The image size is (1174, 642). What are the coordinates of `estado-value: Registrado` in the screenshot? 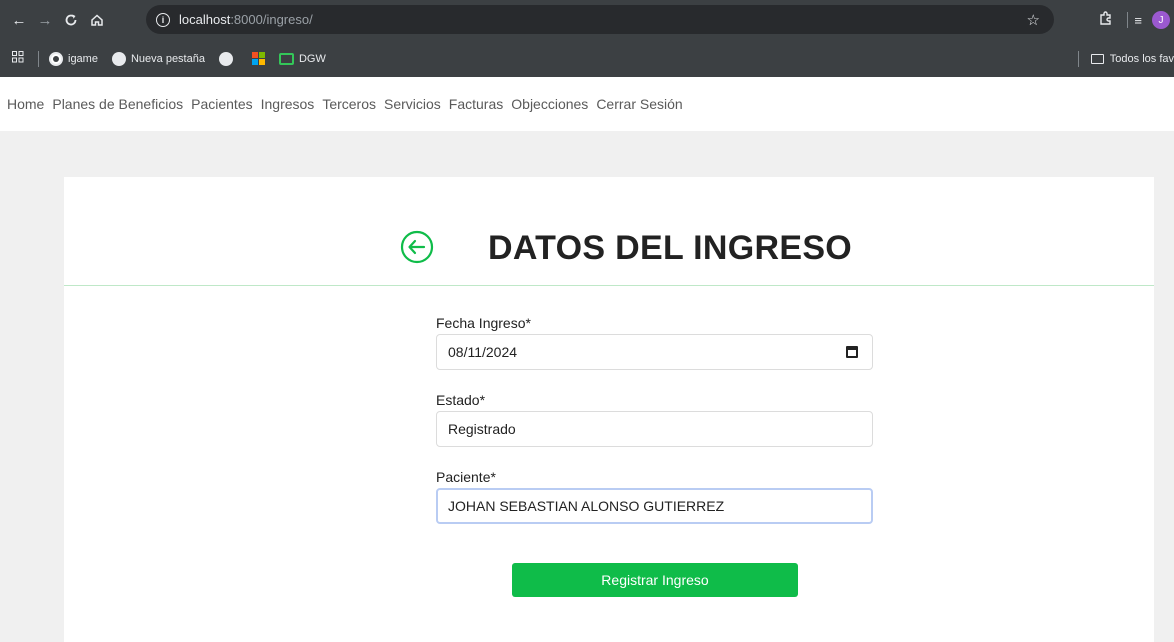 It's located at (482, 429).